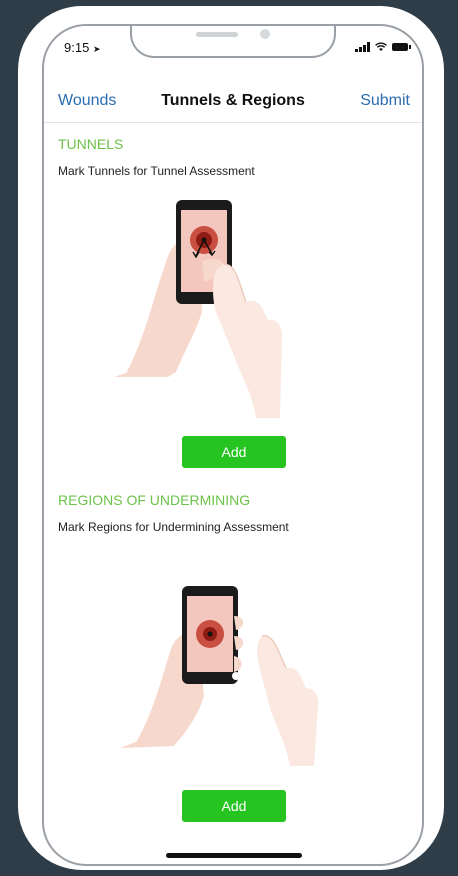 The height and width of the screenshot is (876, 458). Describe the element at coordinates (234, 806) in the screenshot. I see `add-regions-button: Add` at that location.